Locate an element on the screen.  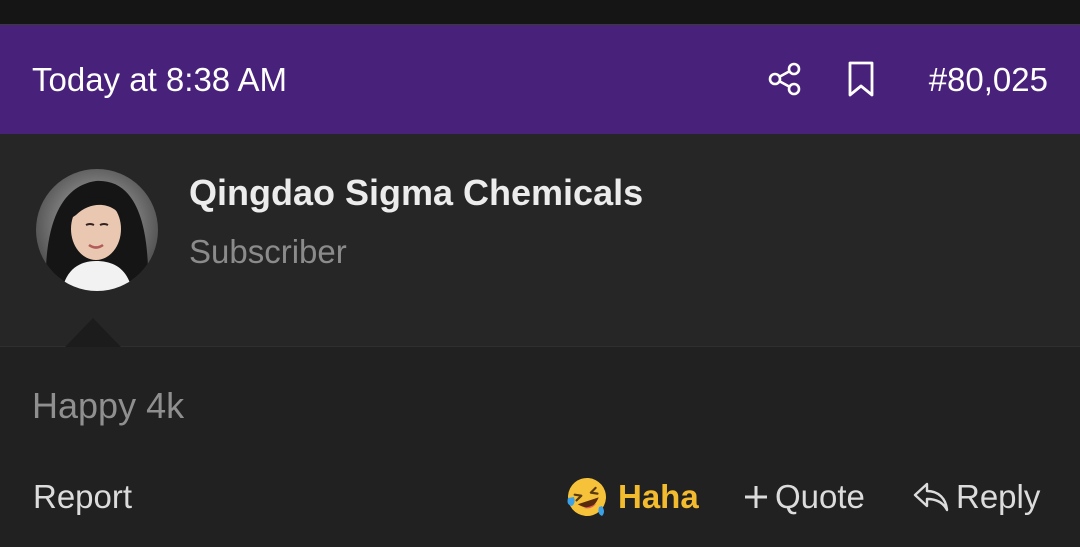
avatar is located at coordinates (97, 230).